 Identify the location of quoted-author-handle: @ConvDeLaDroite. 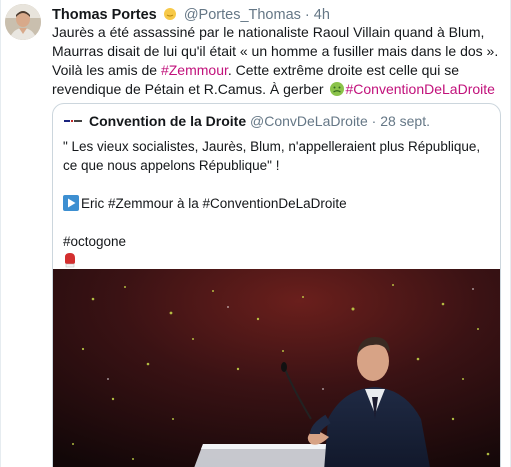
(309, 121).